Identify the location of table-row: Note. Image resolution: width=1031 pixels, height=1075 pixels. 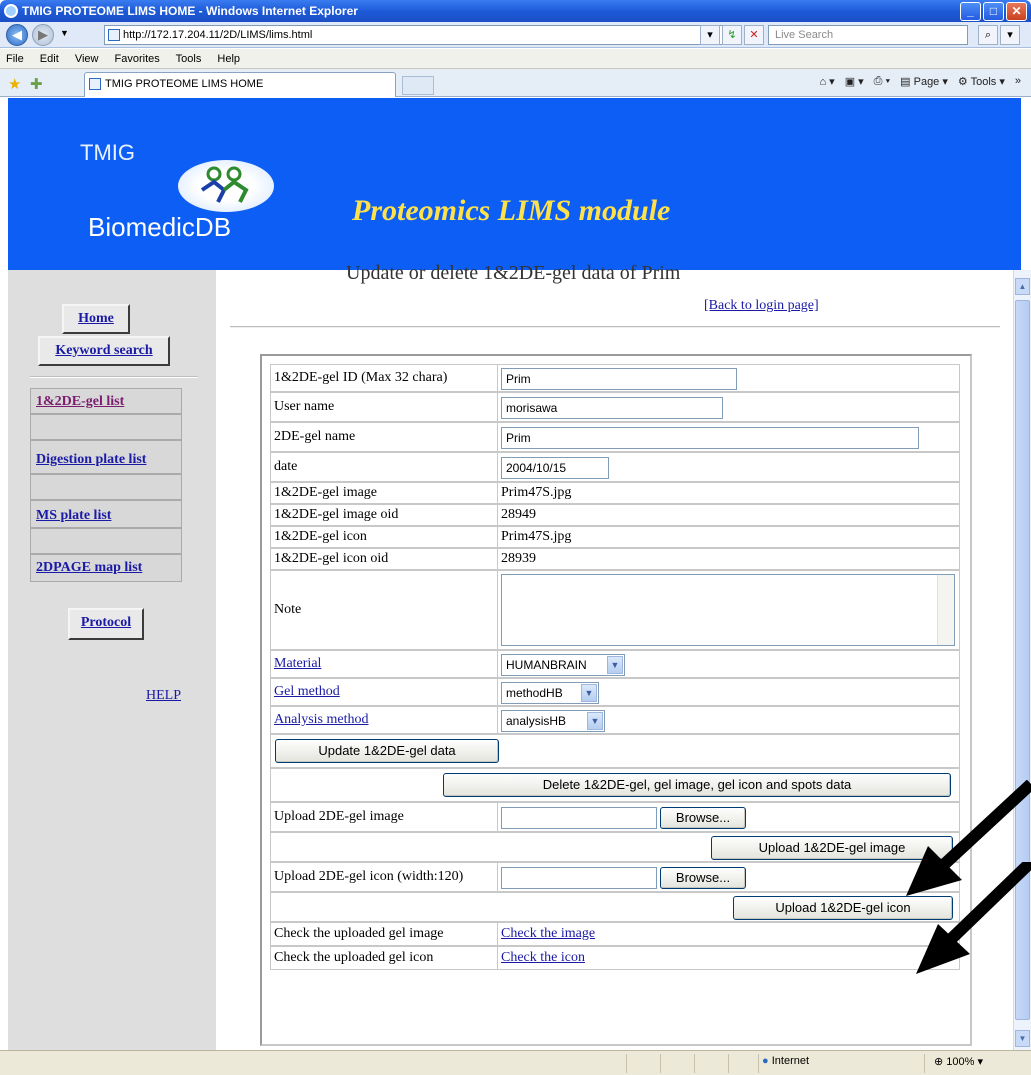
(615, 610).